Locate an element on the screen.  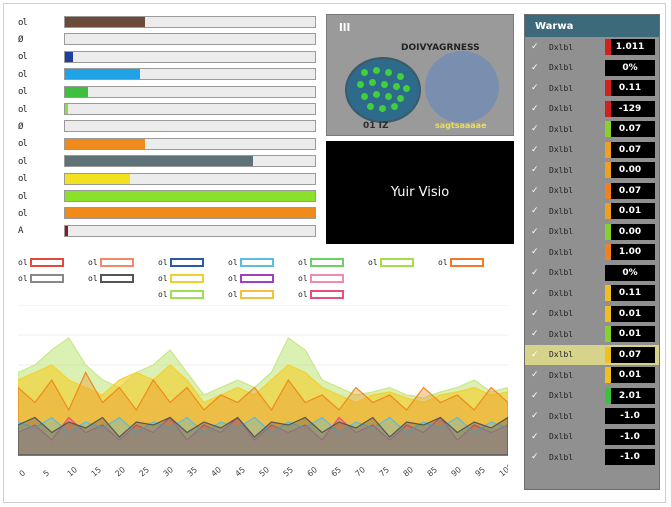
x-tick-label: 80 is located at coordinates (409, 471).